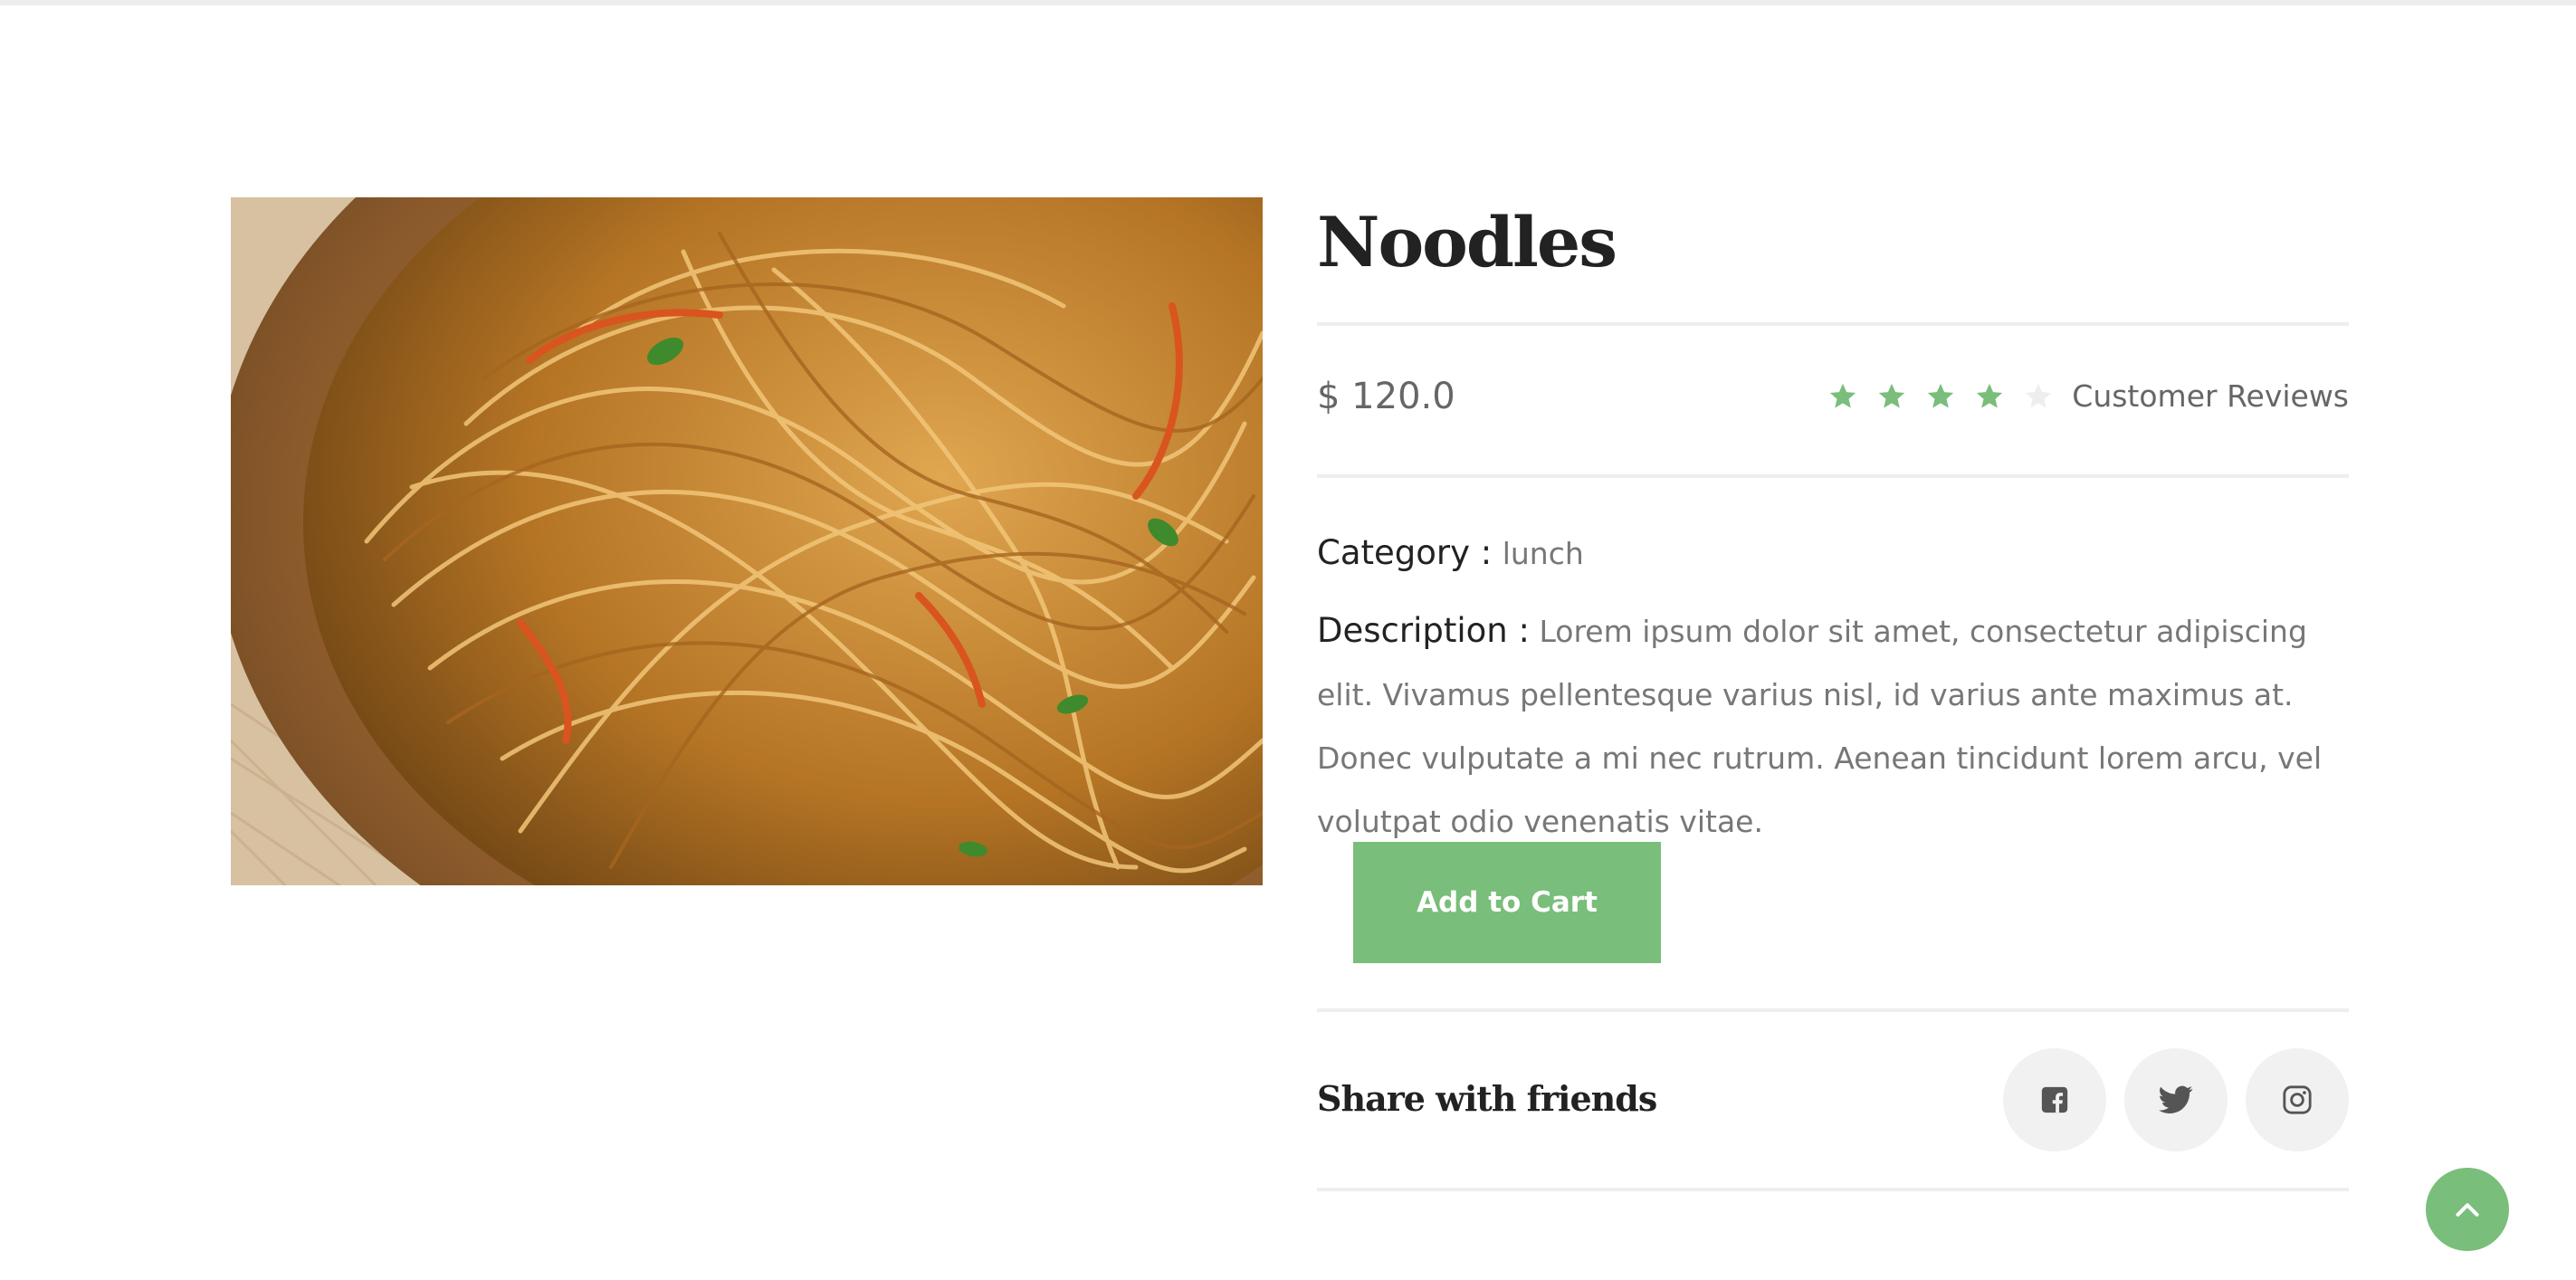 The height and width of the screenshot is (1280, 2576). I want to click on twitter-share-button, so click(2176, 1099).